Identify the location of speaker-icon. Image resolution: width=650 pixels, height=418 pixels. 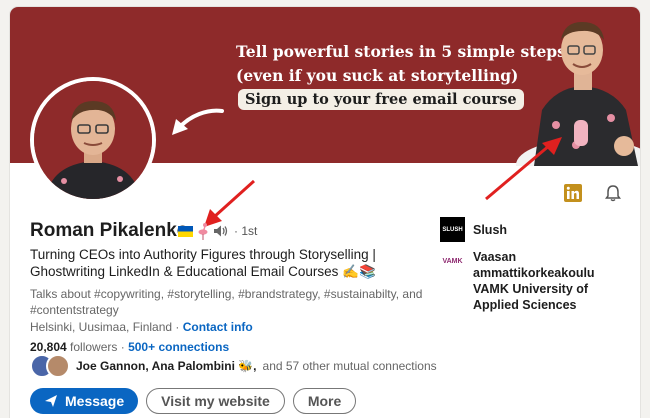
(221, 231).